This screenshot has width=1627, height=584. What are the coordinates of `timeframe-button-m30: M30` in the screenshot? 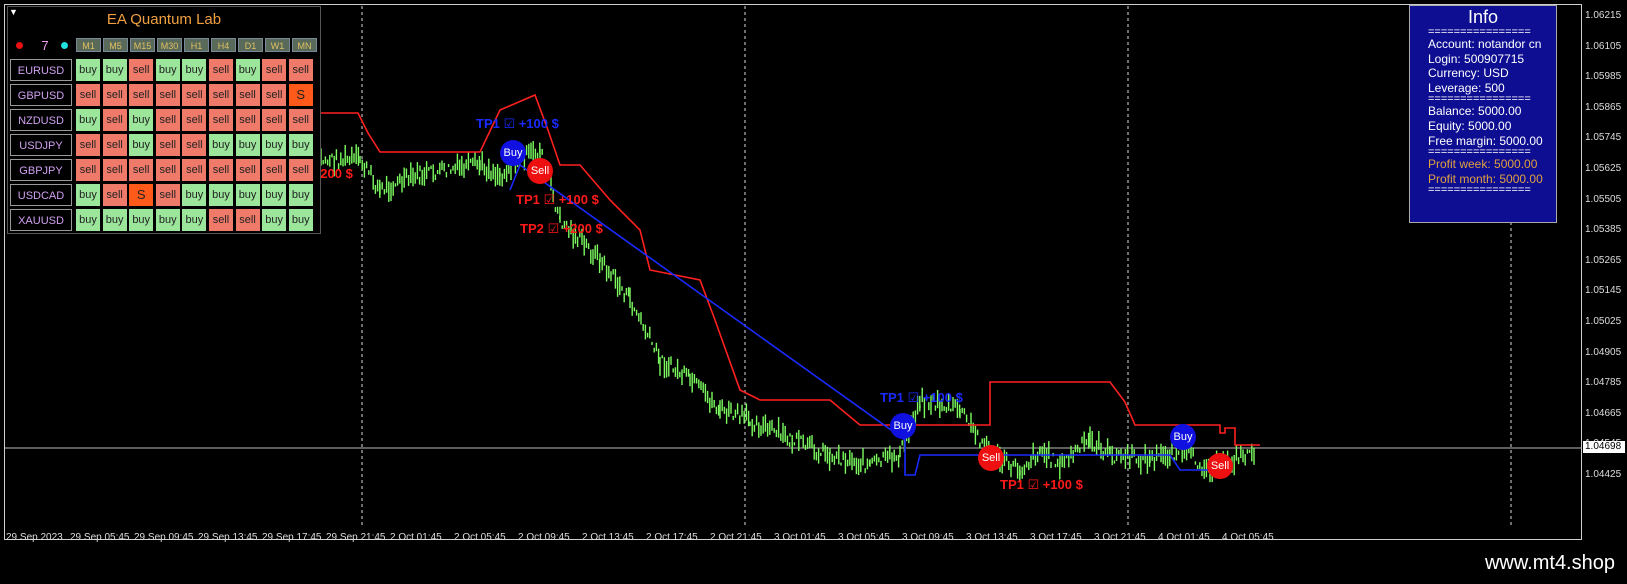 It's located at (169, 45).